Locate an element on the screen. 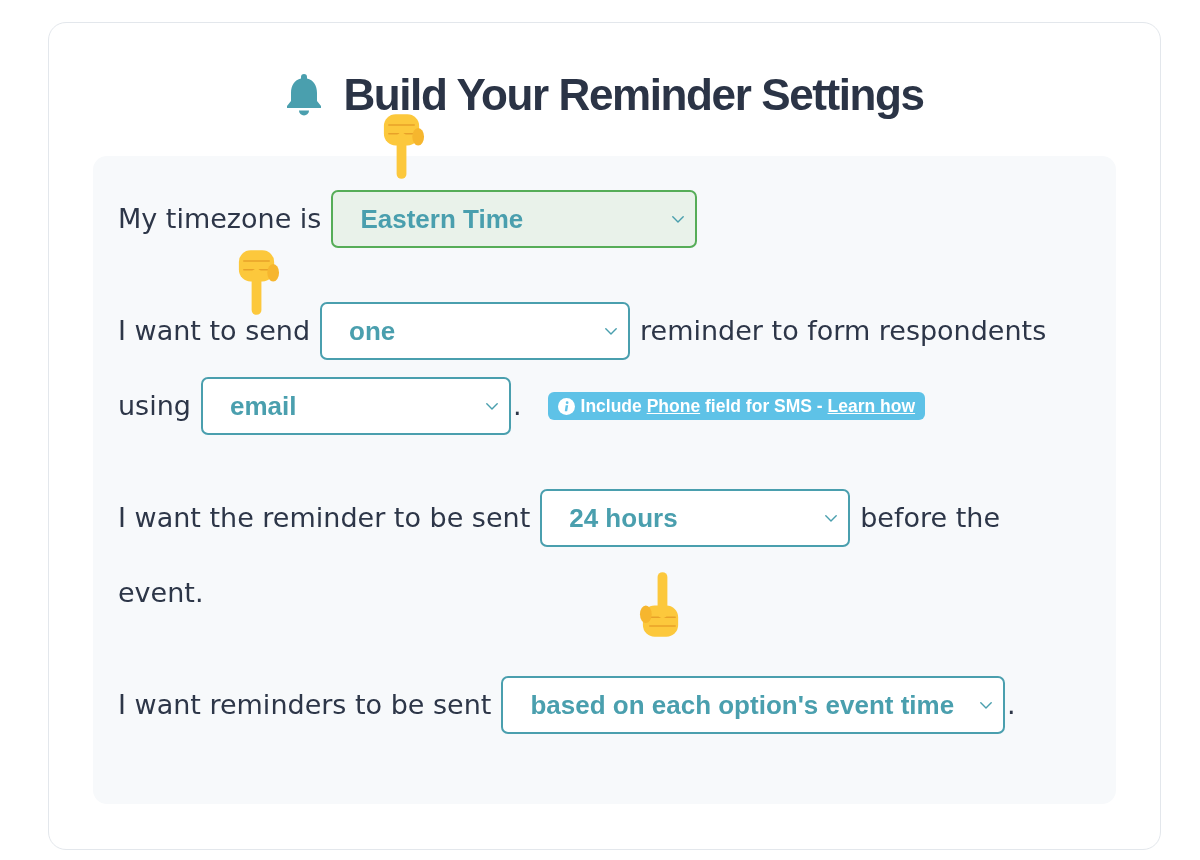 This screenshot has width=1200, height=860. hint-link: Phone is located at coordinates (673, 405).